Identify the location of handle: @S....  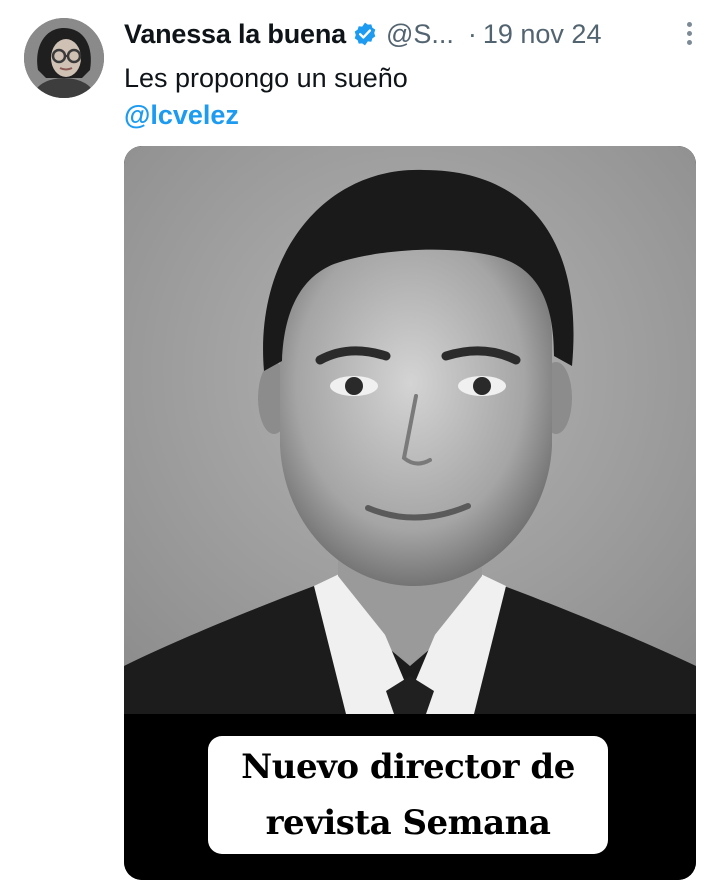
(420, 34).